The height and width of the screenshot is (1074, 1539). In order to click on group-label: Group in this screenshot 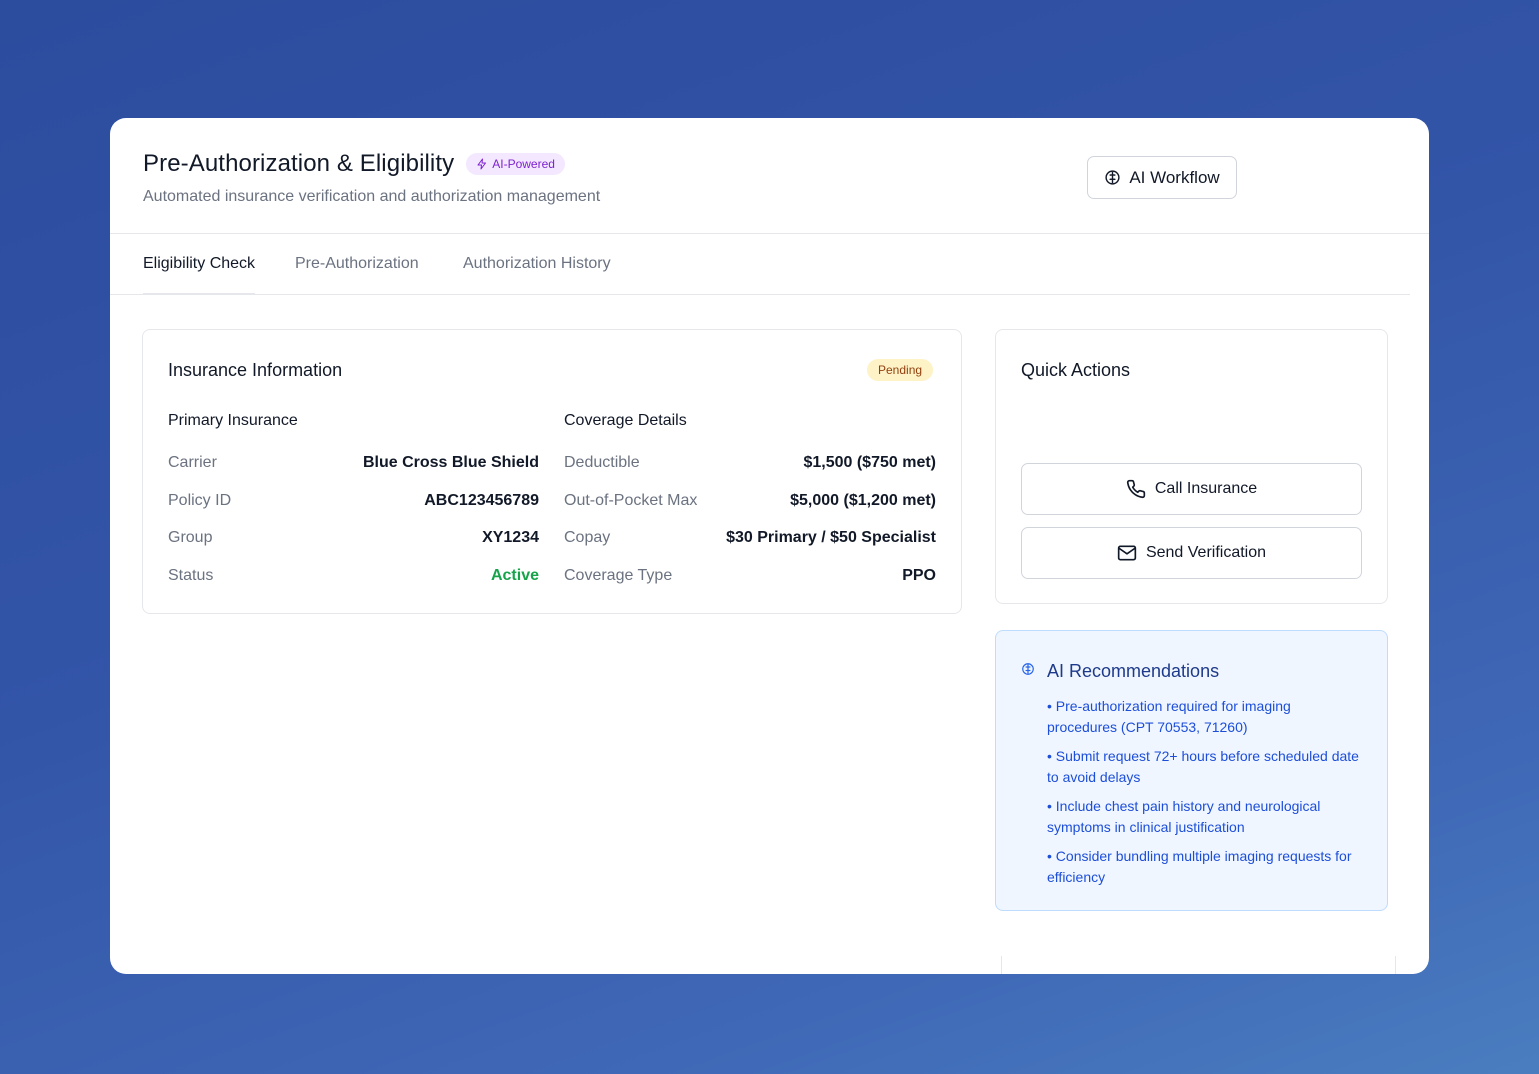, I will do `click(190, 537)`.